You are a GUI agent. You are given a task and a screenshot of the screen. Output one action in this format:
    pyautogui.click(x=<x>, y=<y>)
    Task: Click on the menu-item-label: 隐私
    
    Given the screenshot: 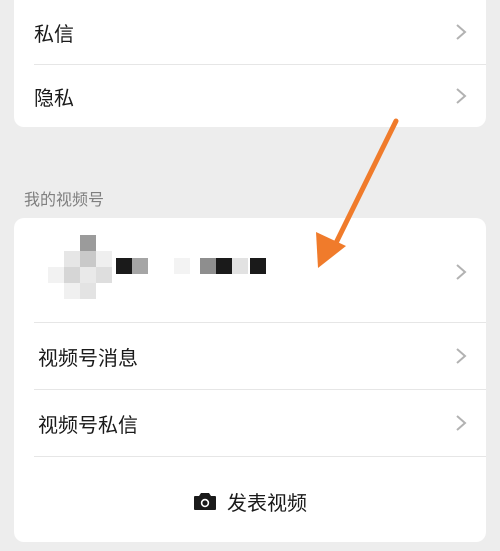 What is the action you would take?
    pyautogui.click(x=54, y=97)
    